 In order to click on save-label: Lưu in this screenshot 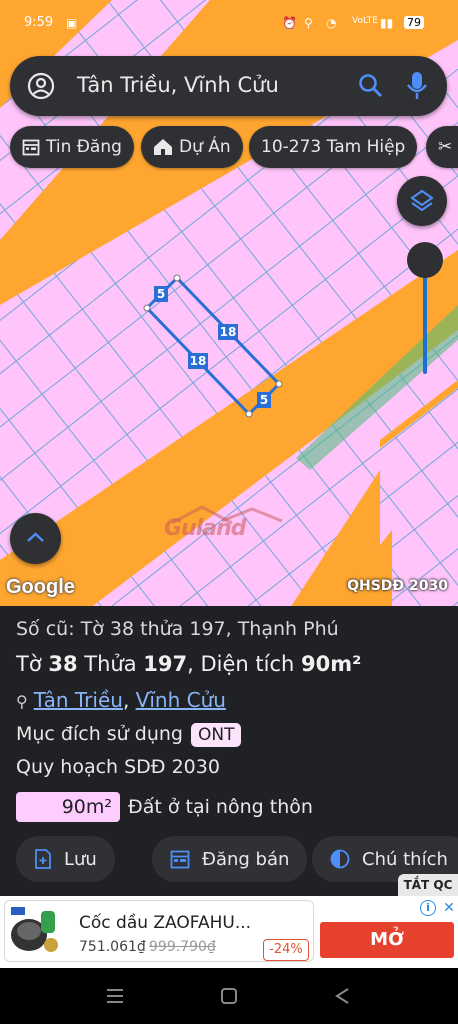, I will do `click(80, 859)`.